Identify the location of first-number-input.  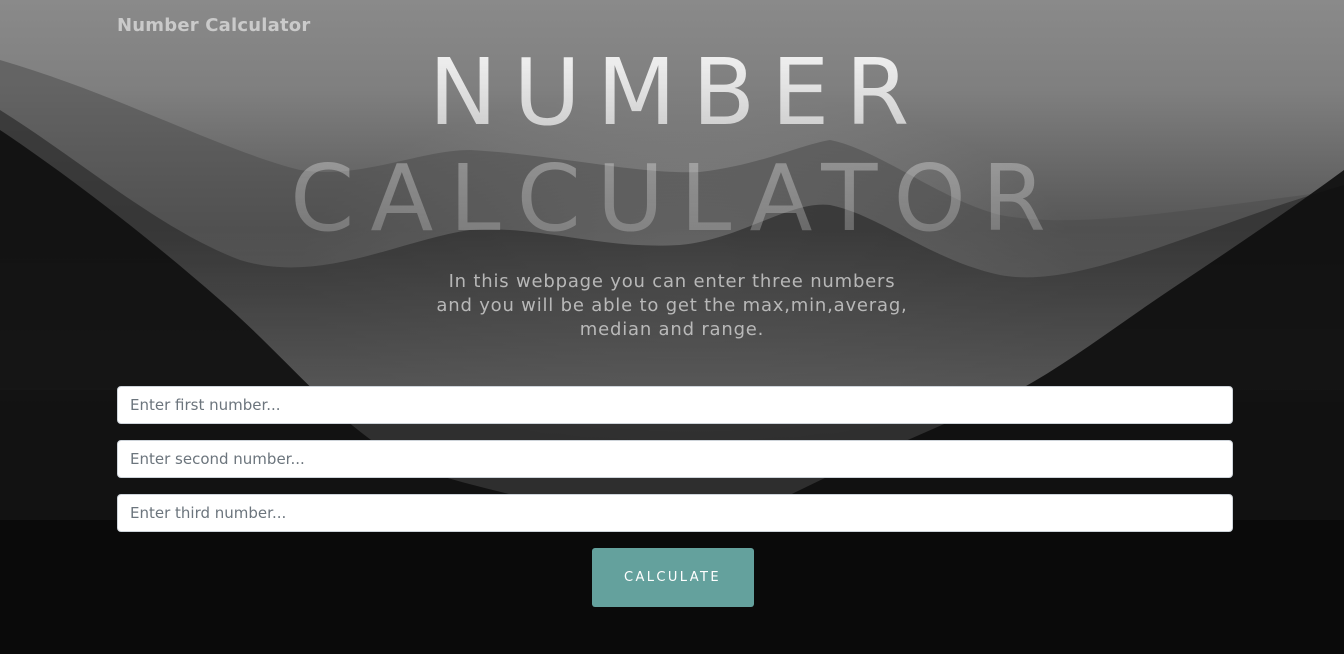
(675, 405).